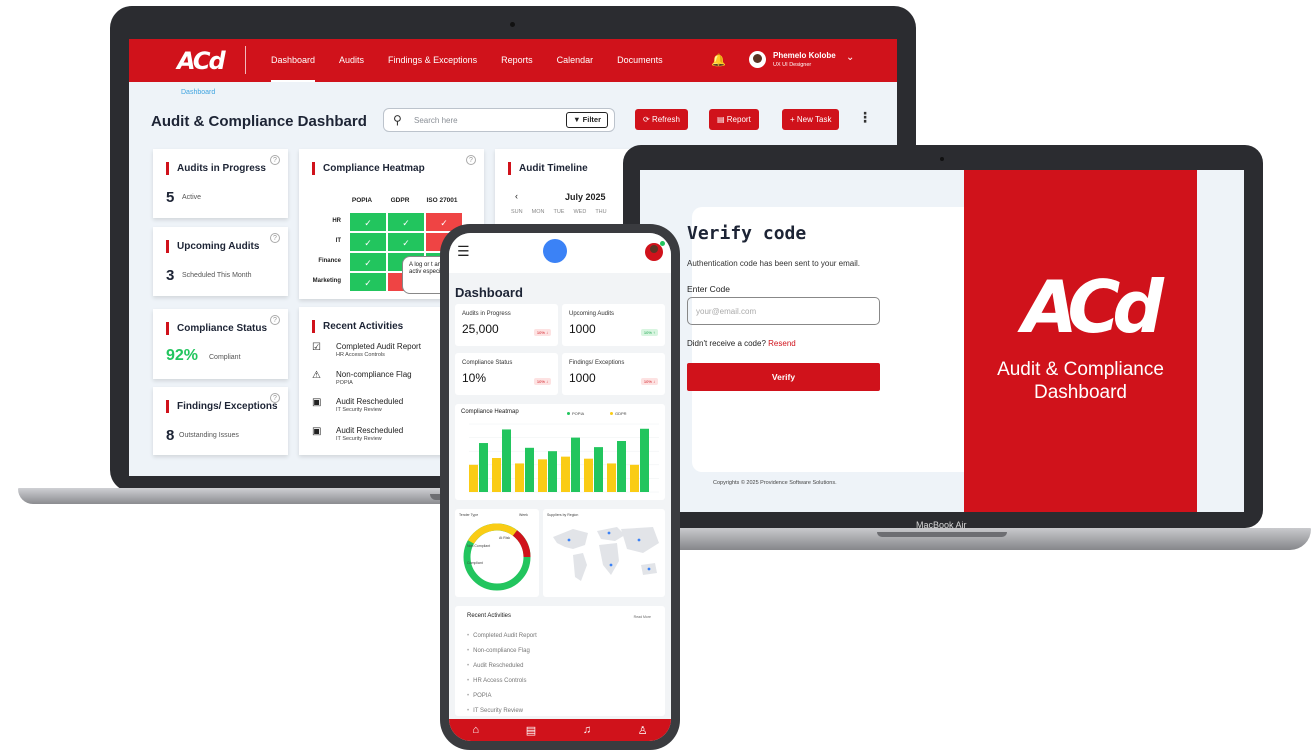  What do you see at coordinates (560, 730) in the screenshot?
I see `bottom-tab-bar: ⌂ ▤ ♫ ♙` at bounding box center [560, 730].